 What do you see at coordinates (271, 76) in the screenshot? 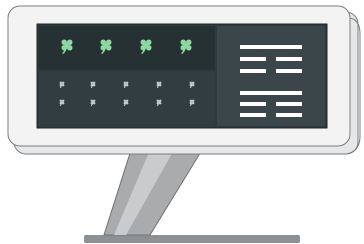
I see `hexagram-panel` at bounding box center [271, 76].